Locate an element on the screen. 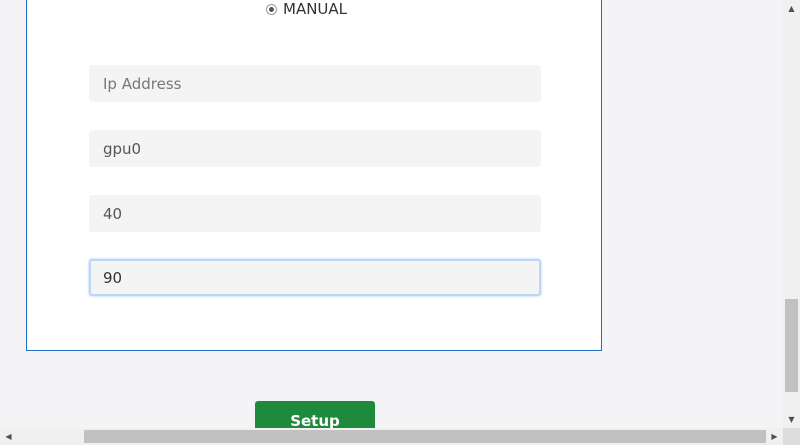  scroll-left-arrow-icon: ◀ is located at coordinates (8, 436).